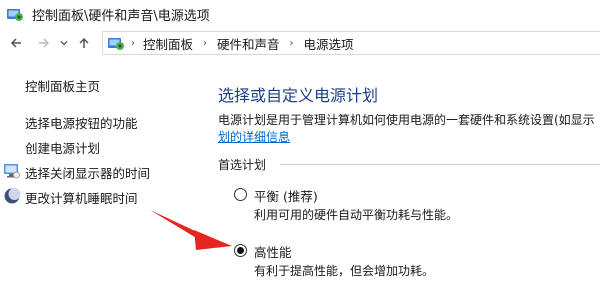 Image resolution: width=600 pixels, height=300 pixels. I want to click on chevron-down-icon, so click(64, 43).